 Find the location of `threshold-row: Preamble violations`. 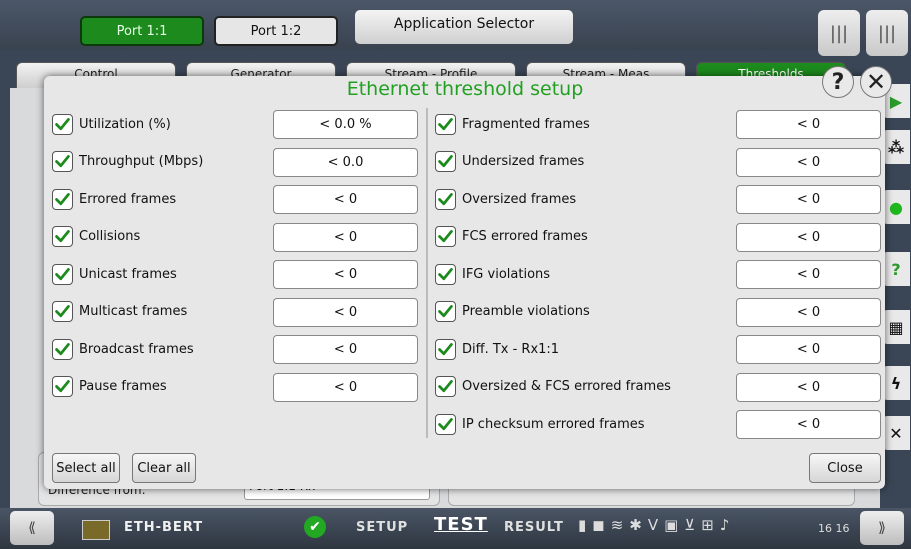

threshold-row: Preamble violations is located at coordinates (512, 312).